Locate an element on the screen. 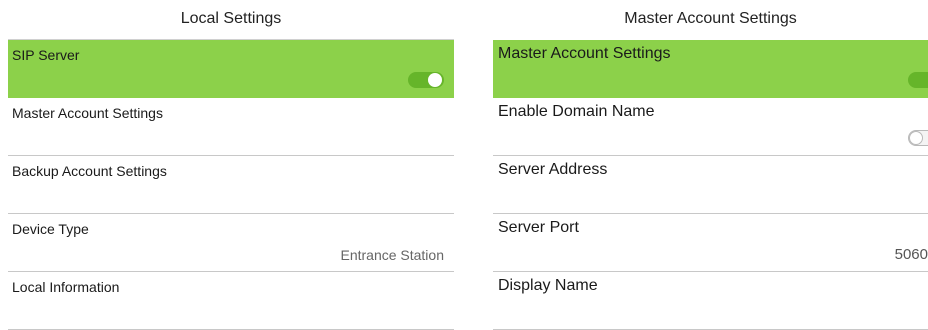 This screenshot has width=928, height=330. menu-item-sip-server: SIP Server is located at coordinates (231, 69).